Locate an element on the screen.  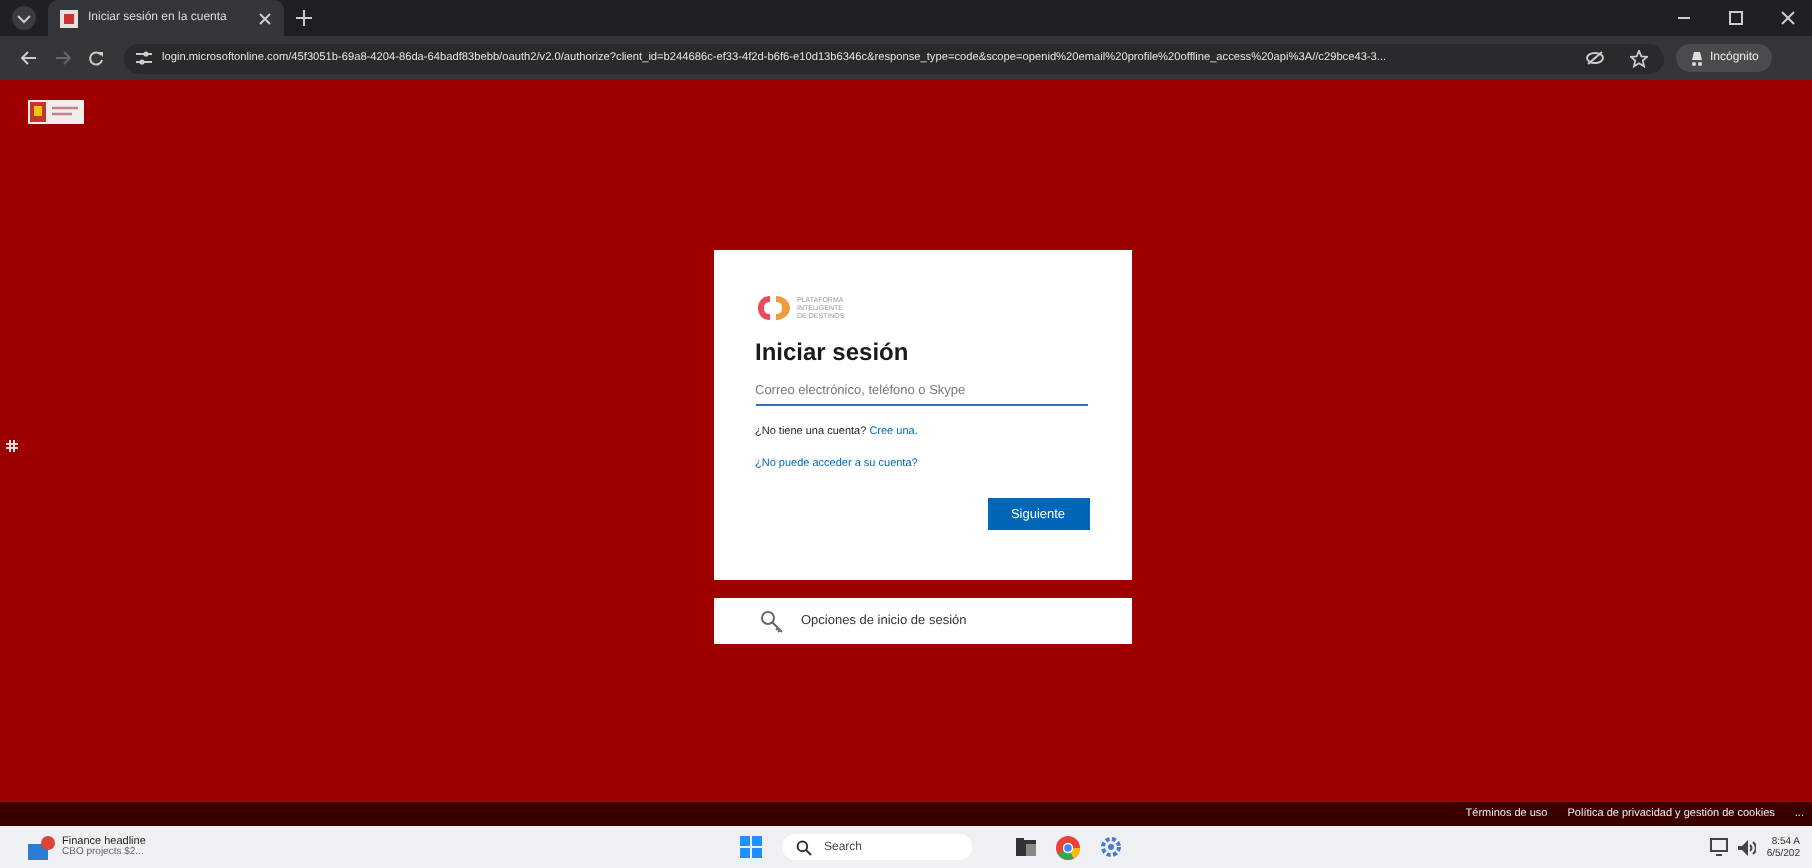
speaker-icon is located at coordinates (1747, 847).